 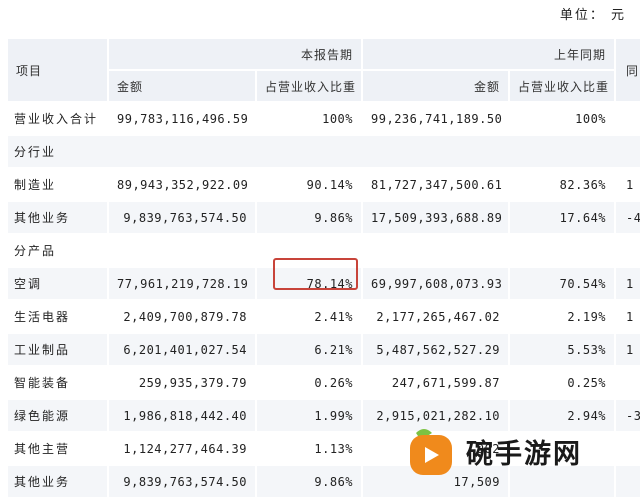 What do you see at coordinates (58, 119) in the screenshot?
I see `row-label: 营业收入合计` at bounding box center [58, 119].